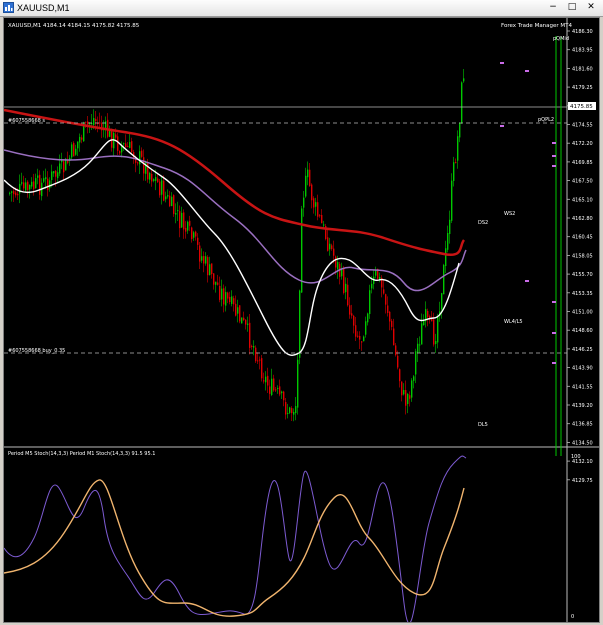 The width and height of the screenshot is (603, 625). Describe the element at coordinates (591, 7) in the screenshot. I see `close-button: ✕` at that location.